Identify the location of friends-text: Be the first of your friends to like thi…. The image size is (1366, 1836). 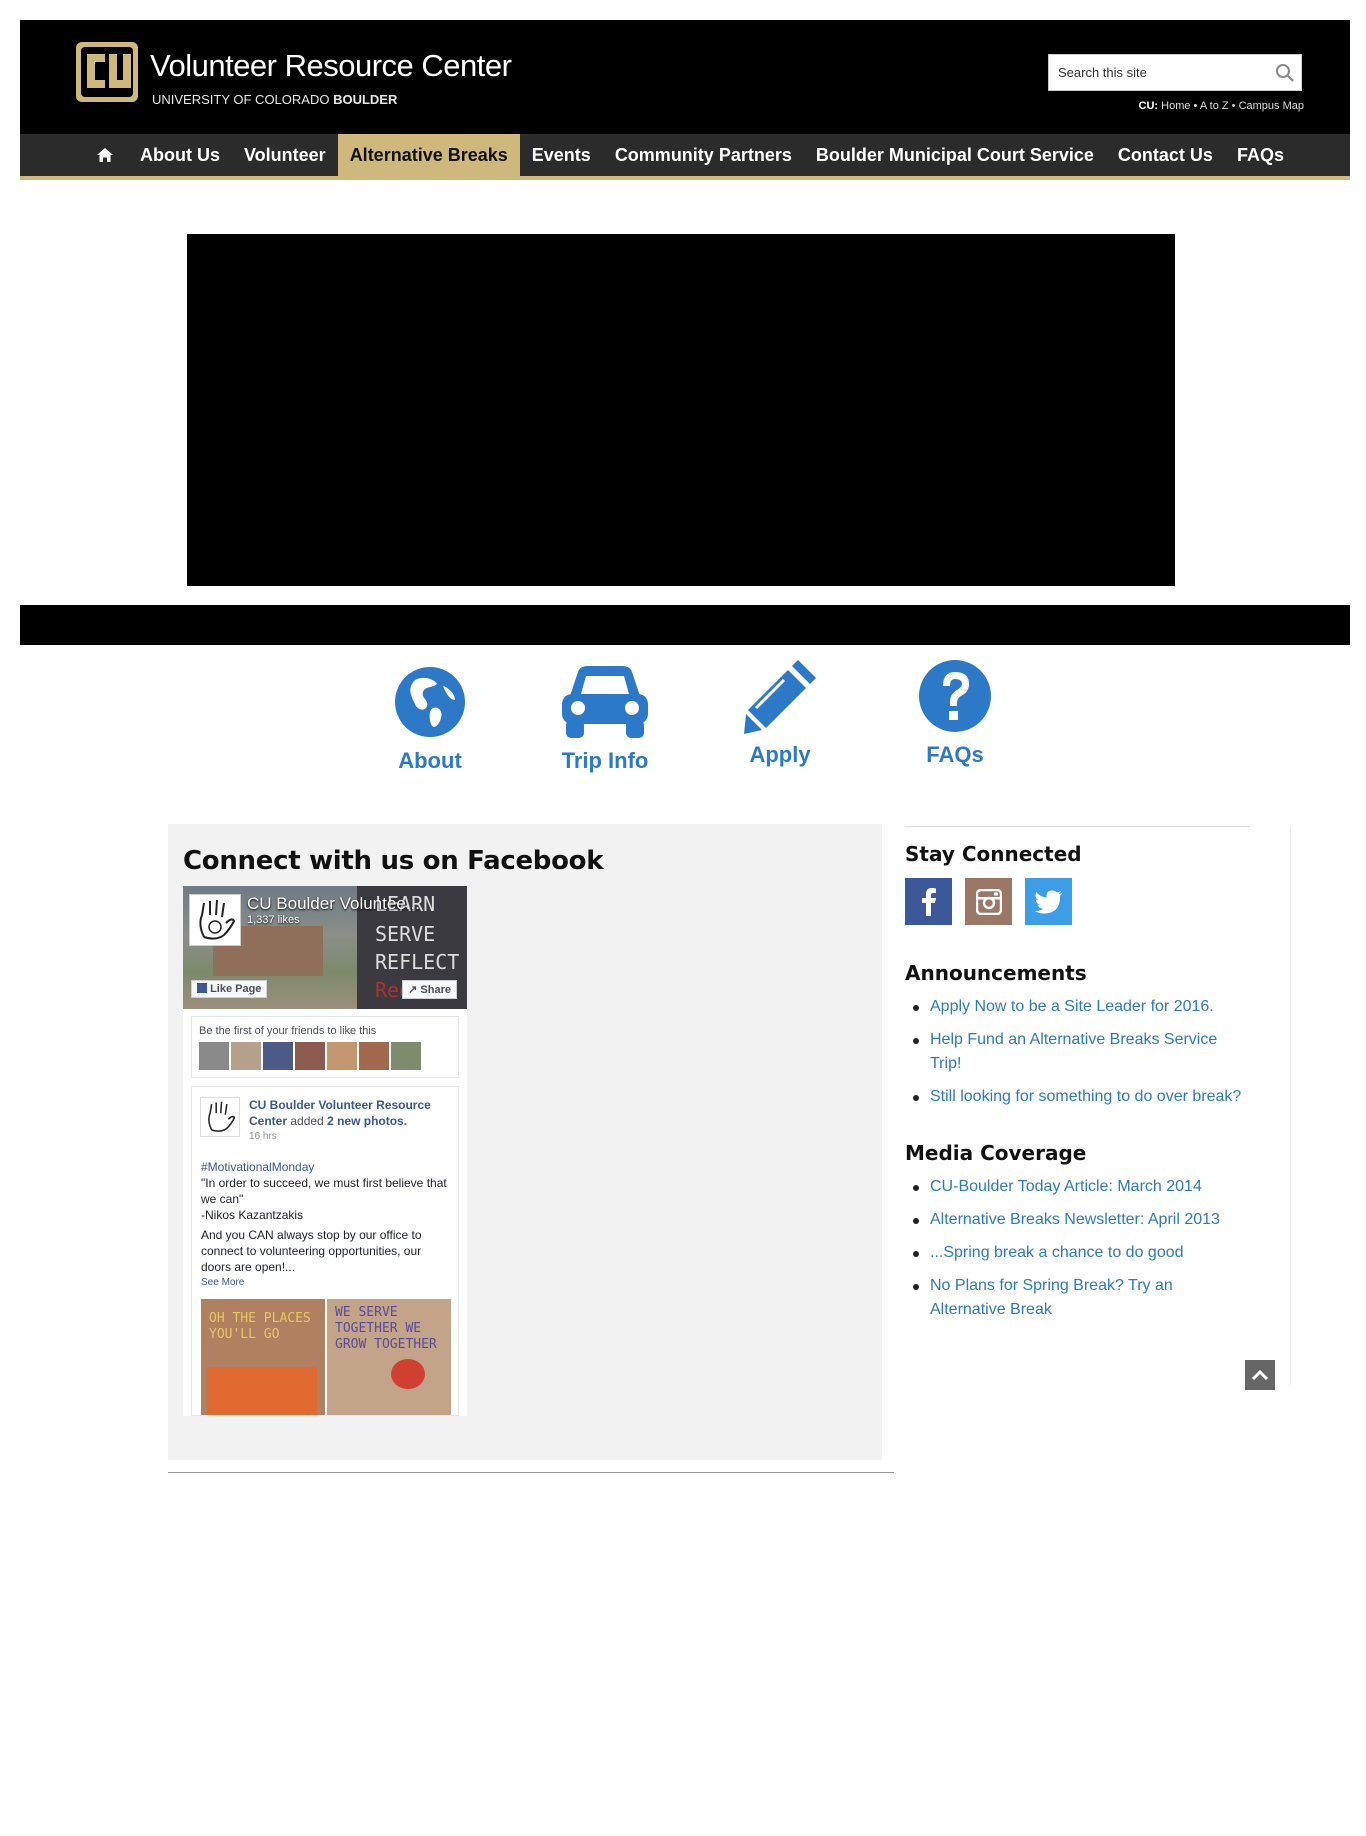
(288, 1031).